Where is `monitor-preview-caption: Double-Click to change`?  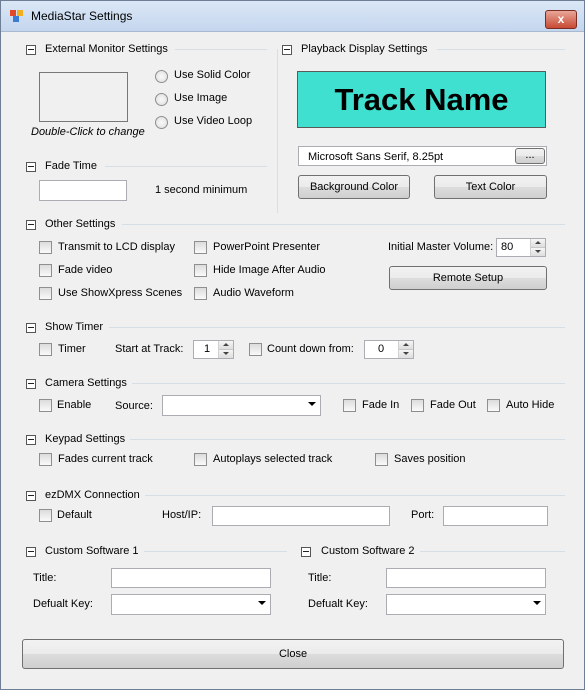 monitor-preview-caption: Double-Click to change is located at coordinates (88, 132).